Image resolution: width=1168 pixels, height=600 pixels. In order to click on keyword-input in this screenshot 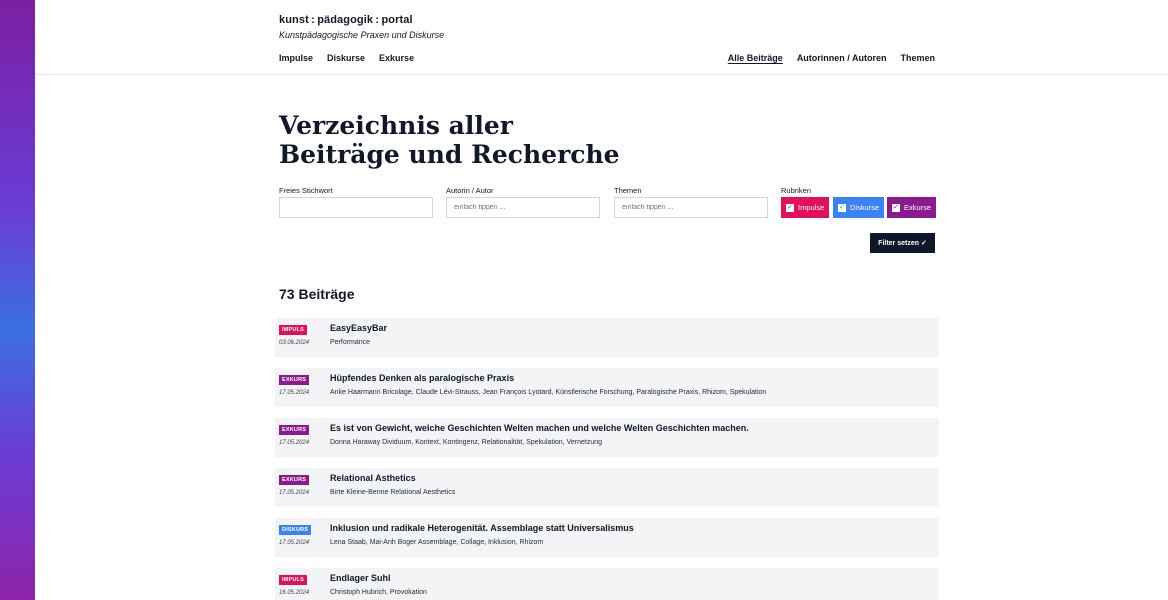, I will do `click(356, 207)`.